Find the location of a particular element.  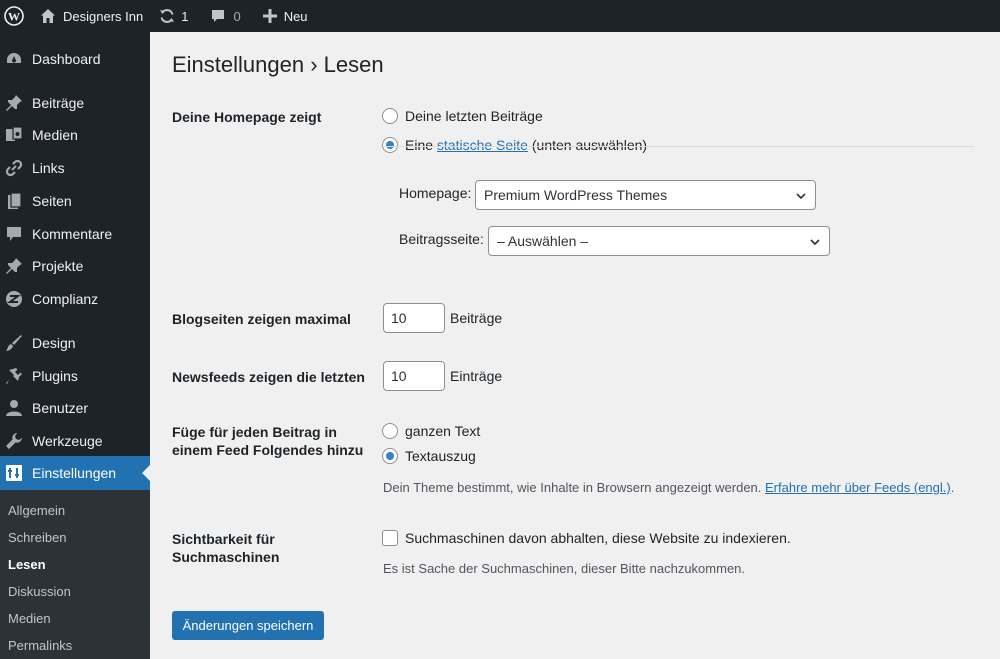

option-full-text-label: ganzen Text is located at coordinates (443, 431).